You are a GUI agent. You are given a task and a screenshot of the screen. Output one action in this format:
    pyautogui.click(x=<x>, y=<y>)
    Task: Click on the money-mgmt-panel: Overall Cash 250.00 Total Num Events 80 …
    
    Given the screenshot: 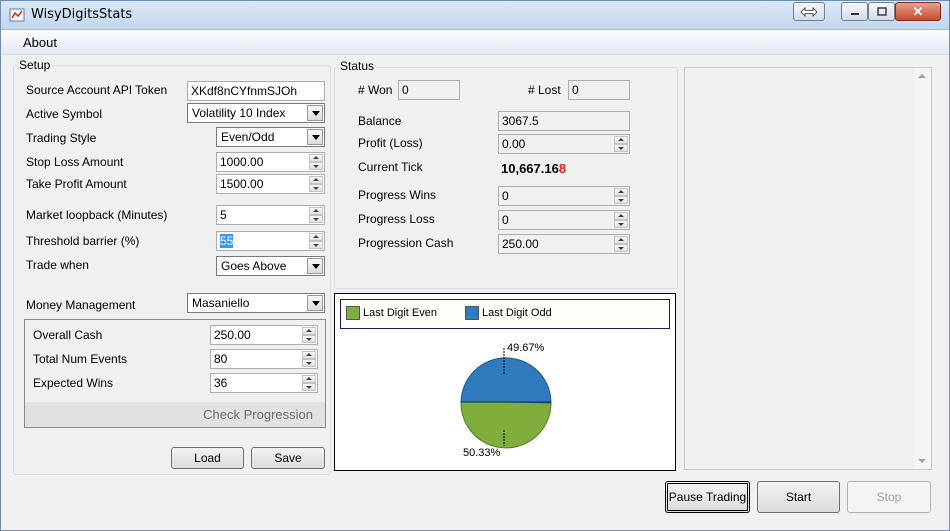 What is the action you would take?
    pyautogui.click(x=175, y=373)
    